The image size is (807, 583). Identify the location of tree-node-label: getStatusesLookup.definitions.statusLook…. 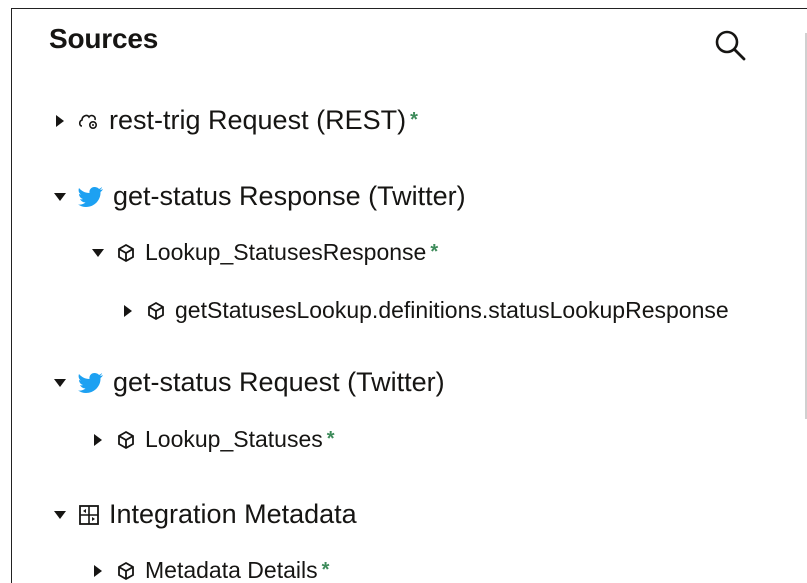
(452, 310).